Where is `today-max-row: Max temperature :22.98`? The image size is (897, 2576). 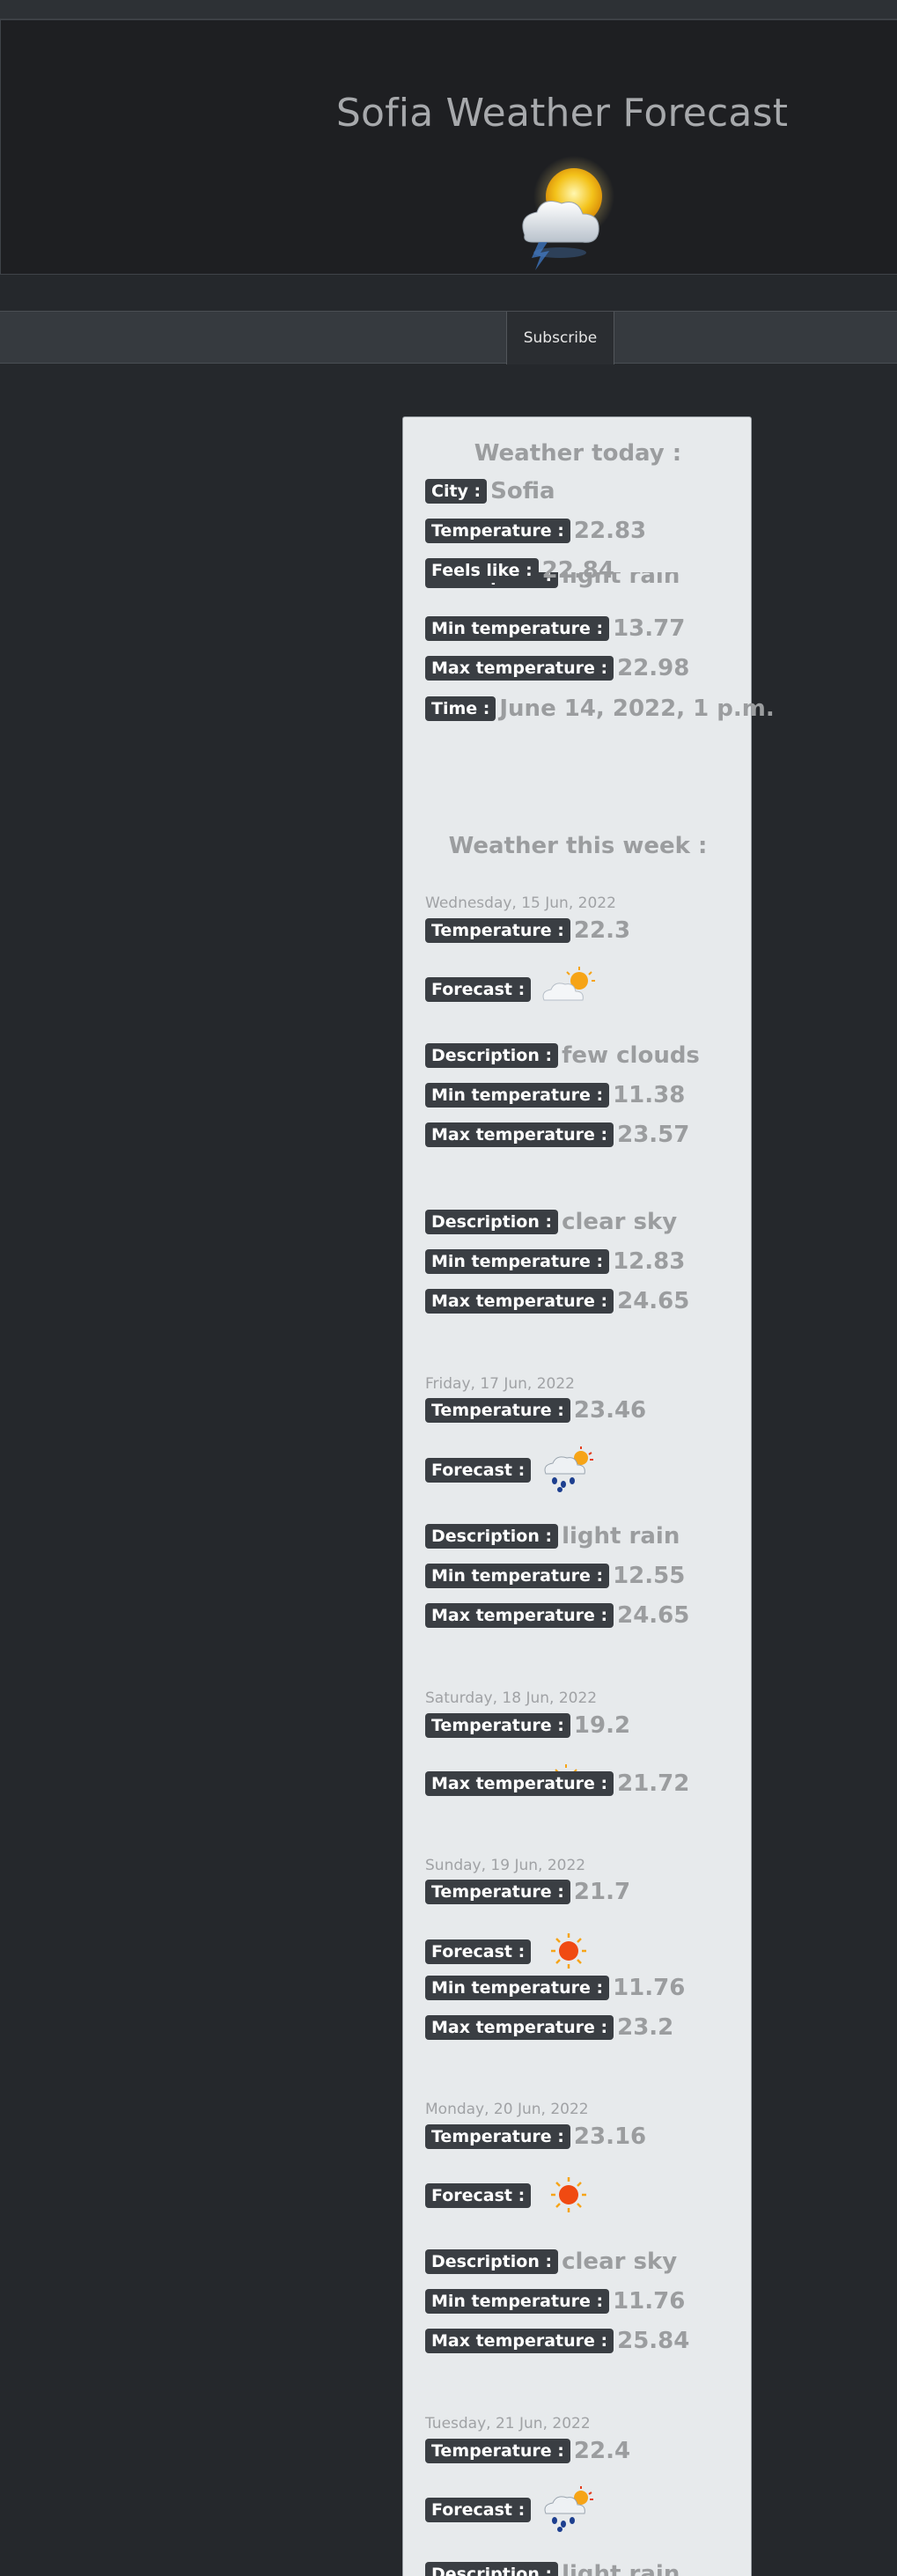
today-max-row: Max temperature :22.98 is located at coordinates (557, 669).